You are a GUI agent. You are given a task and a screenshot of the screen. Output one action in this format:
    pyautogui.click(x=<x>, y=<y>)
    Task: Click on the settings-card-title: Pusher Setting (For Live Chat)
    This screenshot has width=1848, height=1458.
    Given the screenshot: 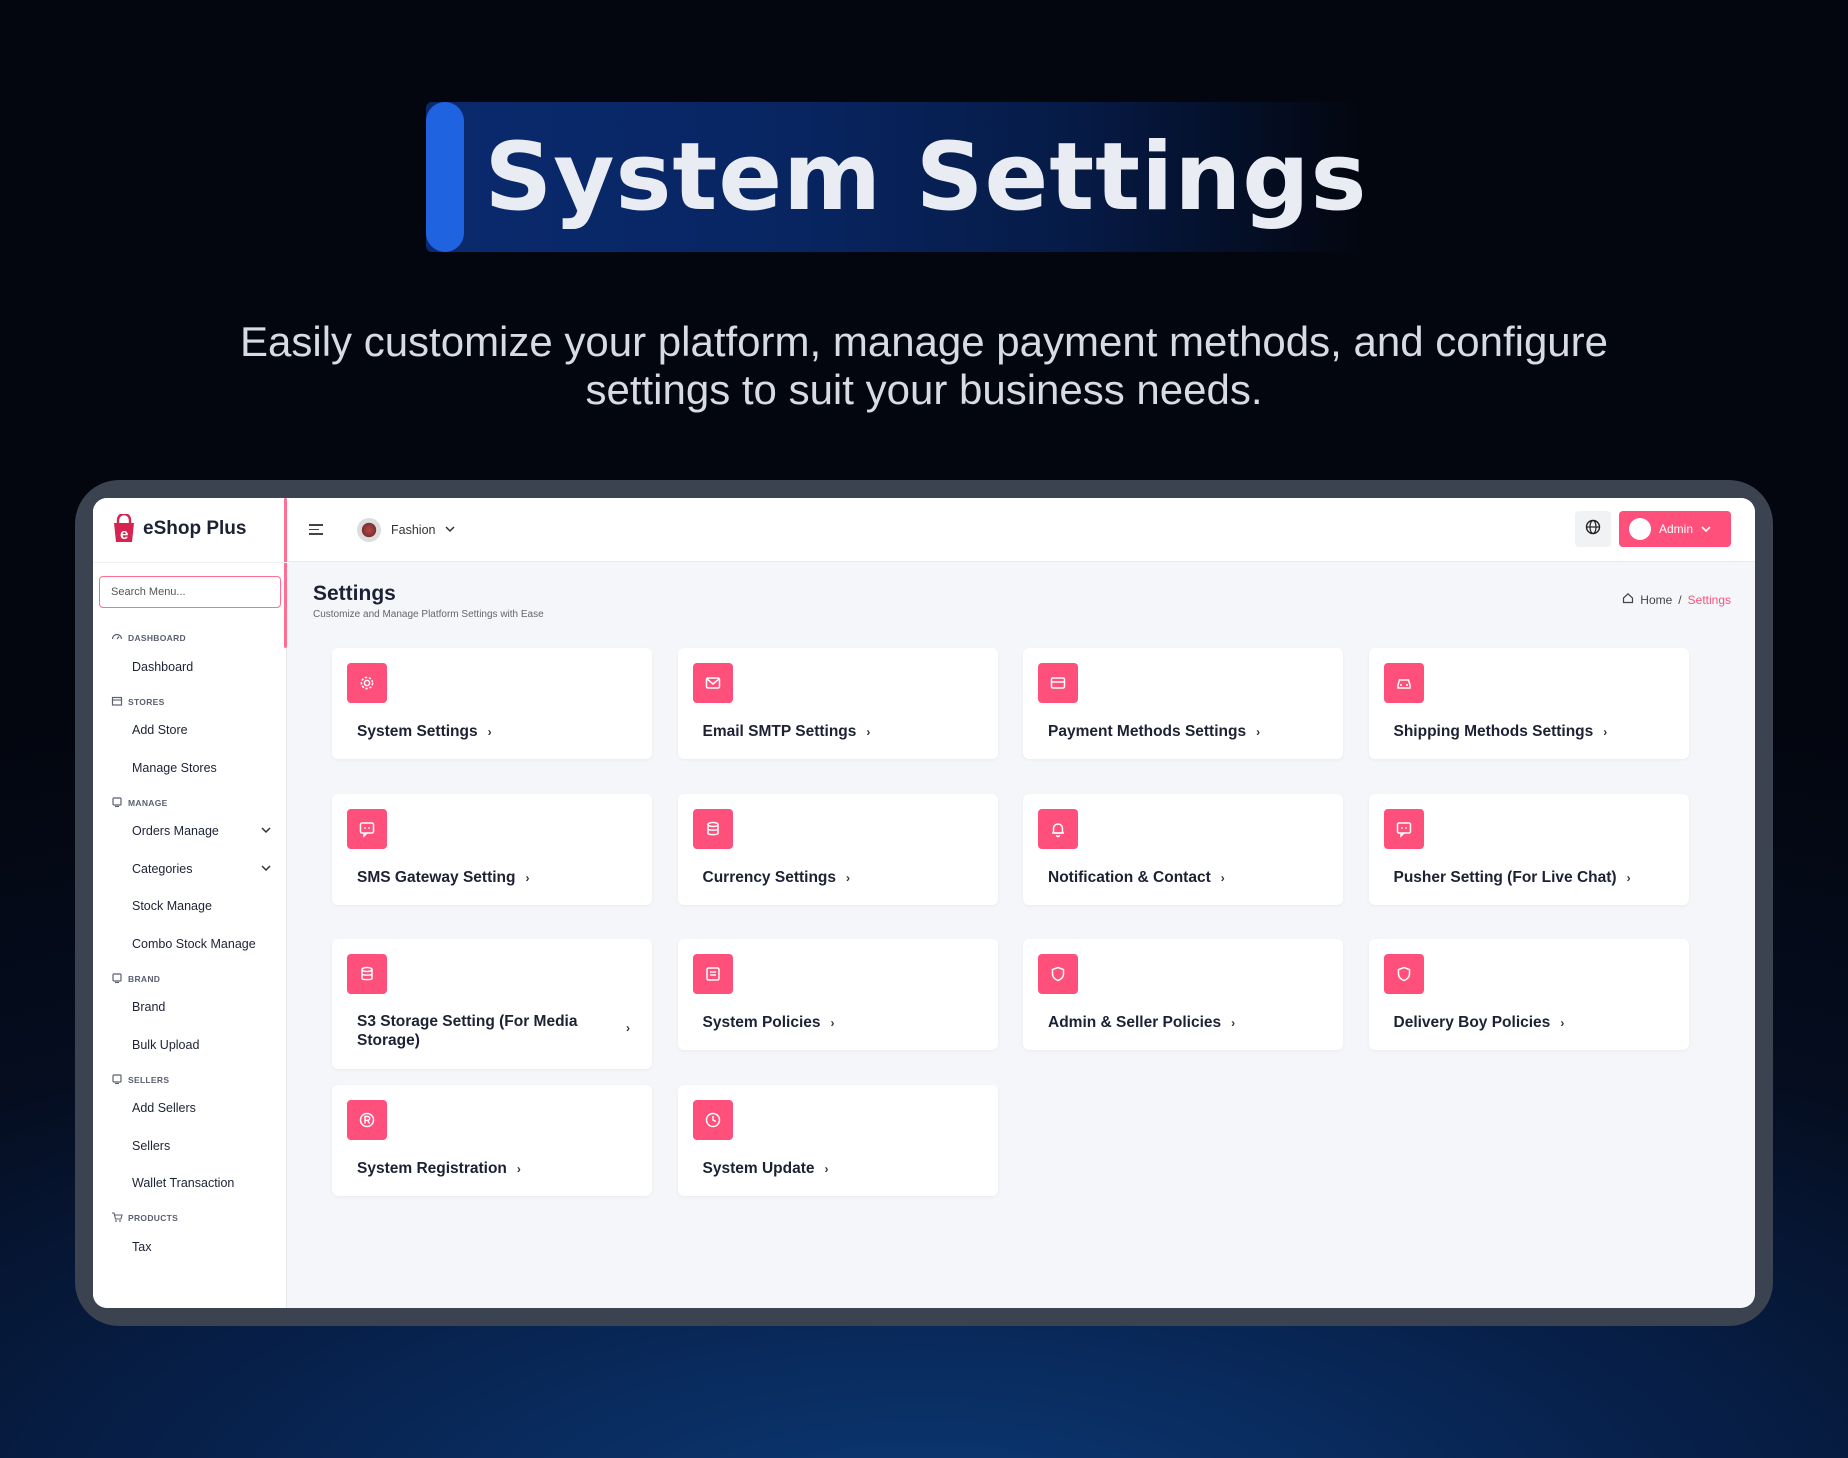 What is the action you would take?
    pyautogui.click(x=1505, y=877)
    